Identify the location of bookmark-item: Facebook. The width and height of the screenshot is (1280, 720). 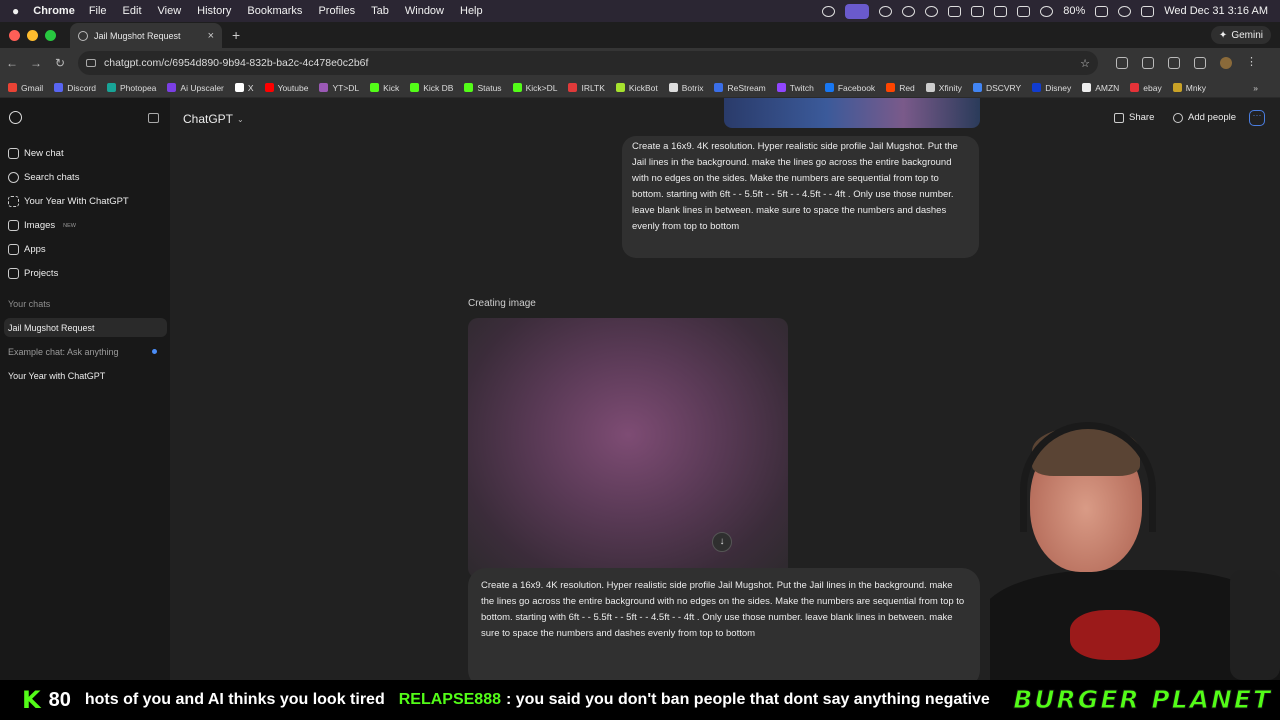
(849, 88).